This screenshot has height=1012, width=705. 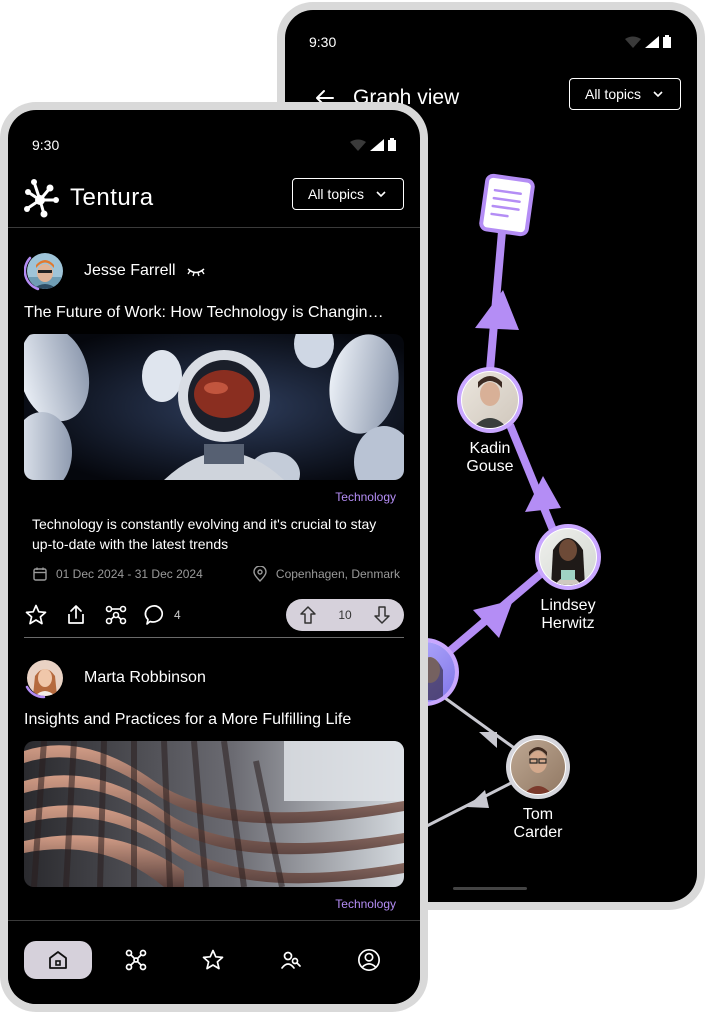 What do you see at coordinates (538, 767) in the screenshot?
I see `graph-node-tom` at bounding box center [538, 767].